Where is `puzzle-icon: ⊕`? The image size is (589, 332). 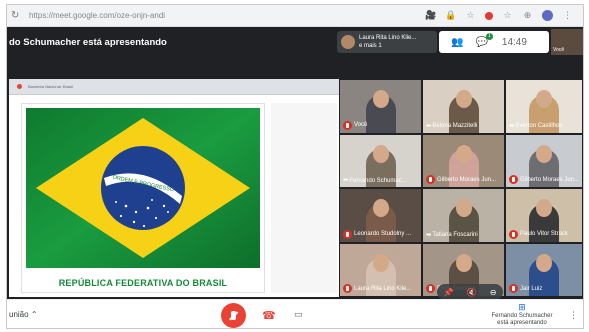
puzzle-icon: ⊕ is located at coordinates (527, 15).